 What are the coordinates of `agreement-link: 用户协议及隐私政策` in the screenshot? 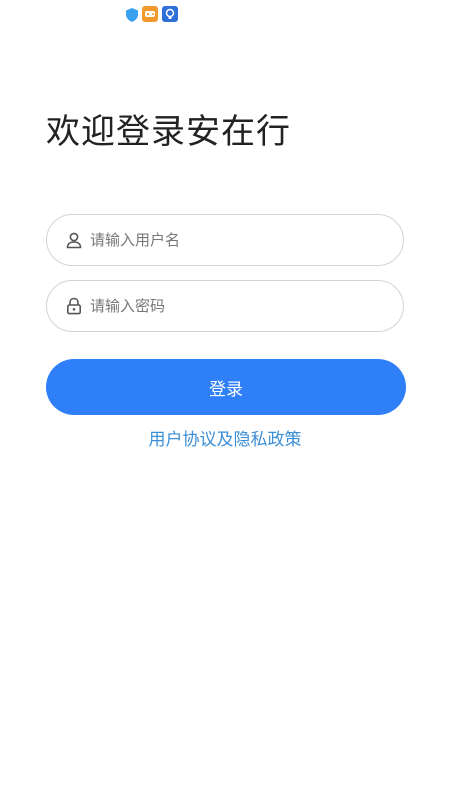 It's located at (225, 440).